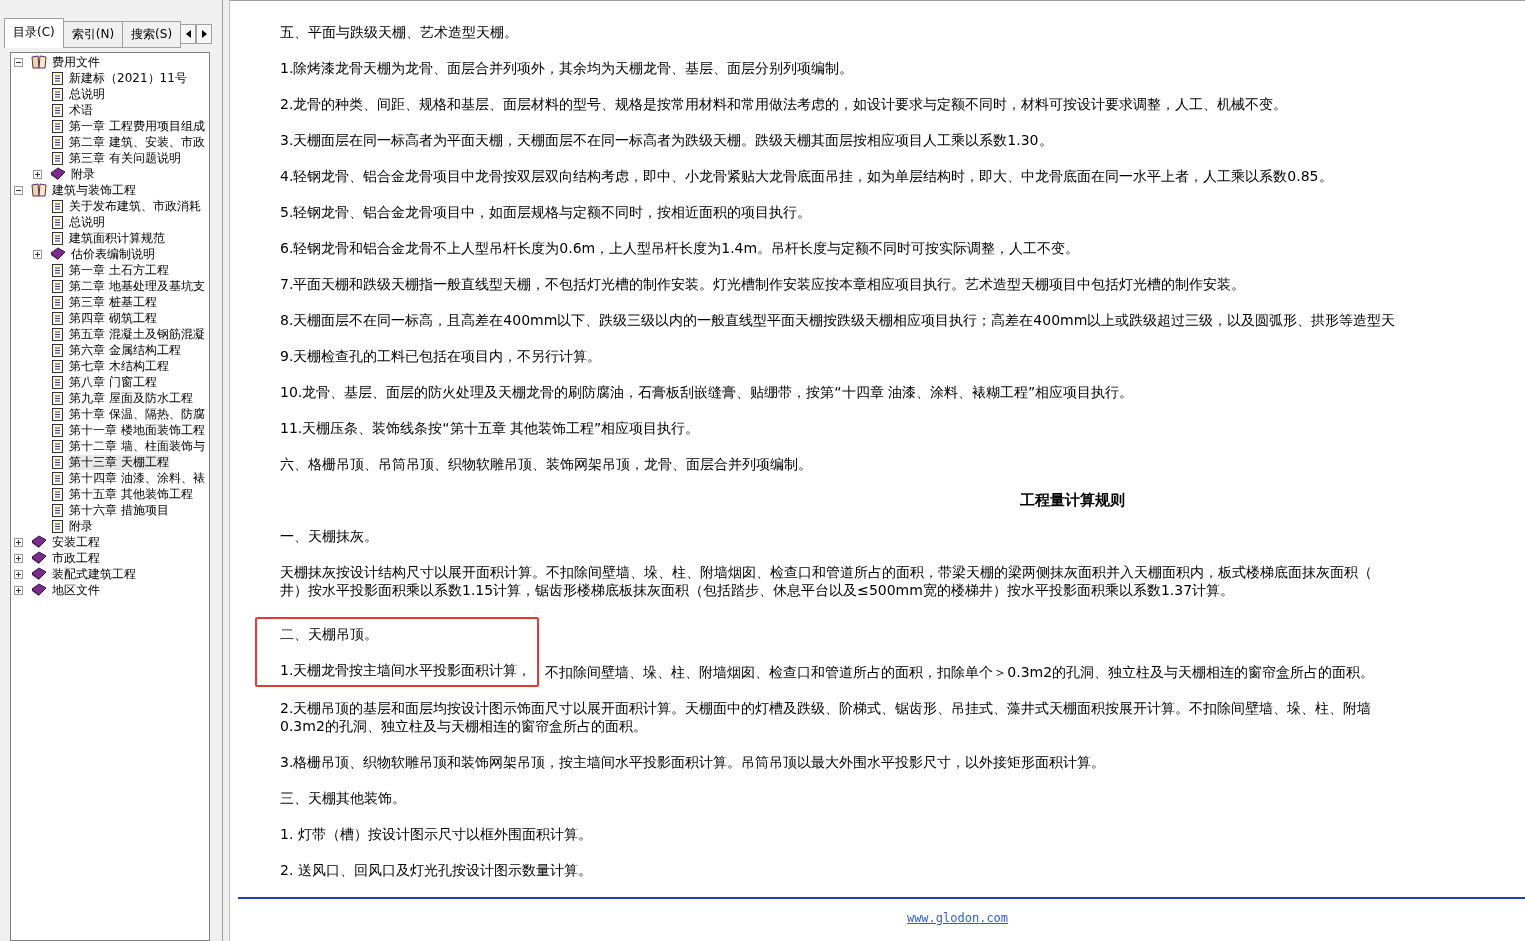  Describe the element at coordinates (119, 366) in the screenshot. I see `tree-item: 第七章 木结构工程` at that location.